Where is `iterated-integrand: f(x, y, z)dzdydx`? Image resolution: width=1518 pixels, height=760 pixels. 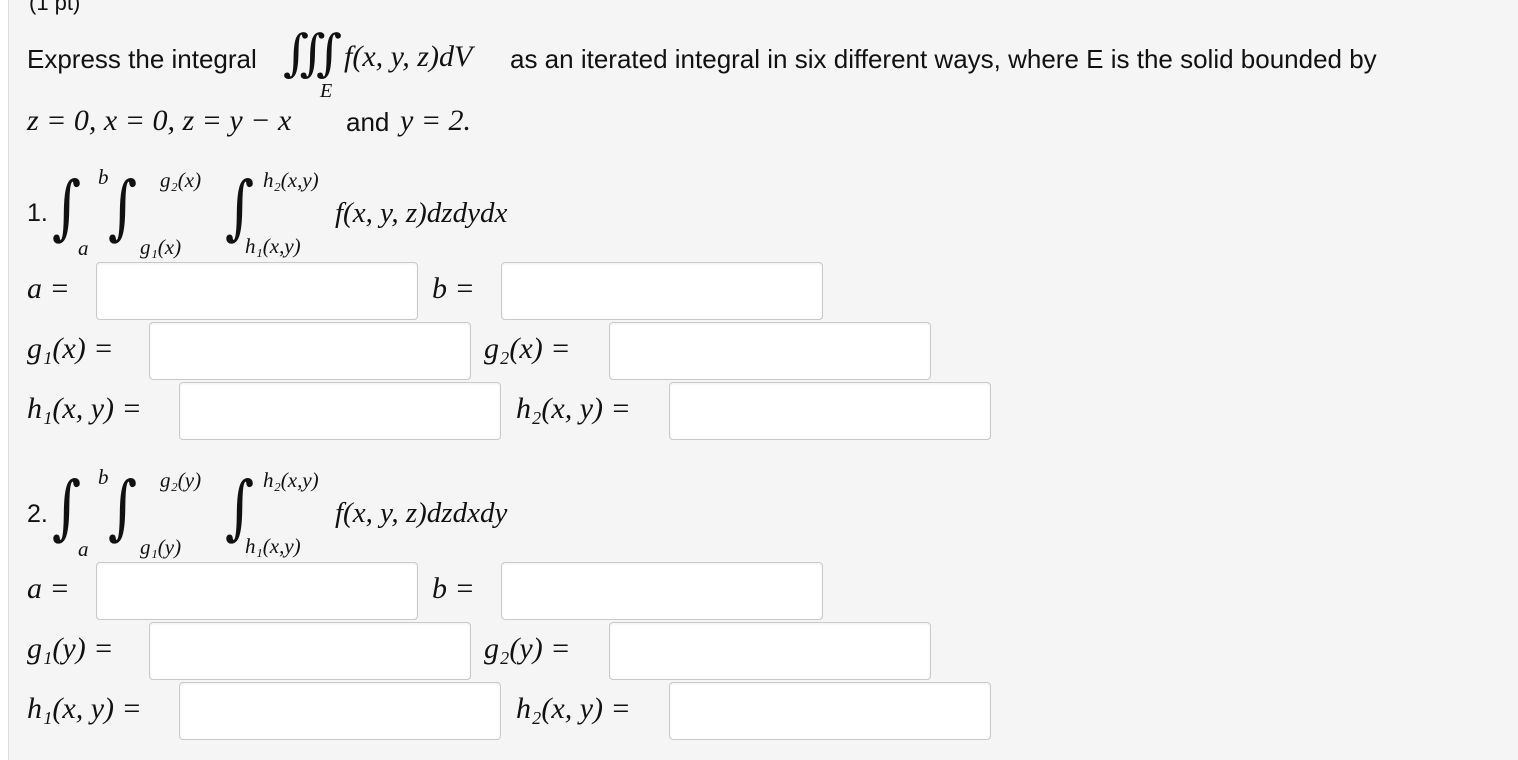
iterated-integrand: f(x, y, z)dzdydx is located at coordinates (421, 213).